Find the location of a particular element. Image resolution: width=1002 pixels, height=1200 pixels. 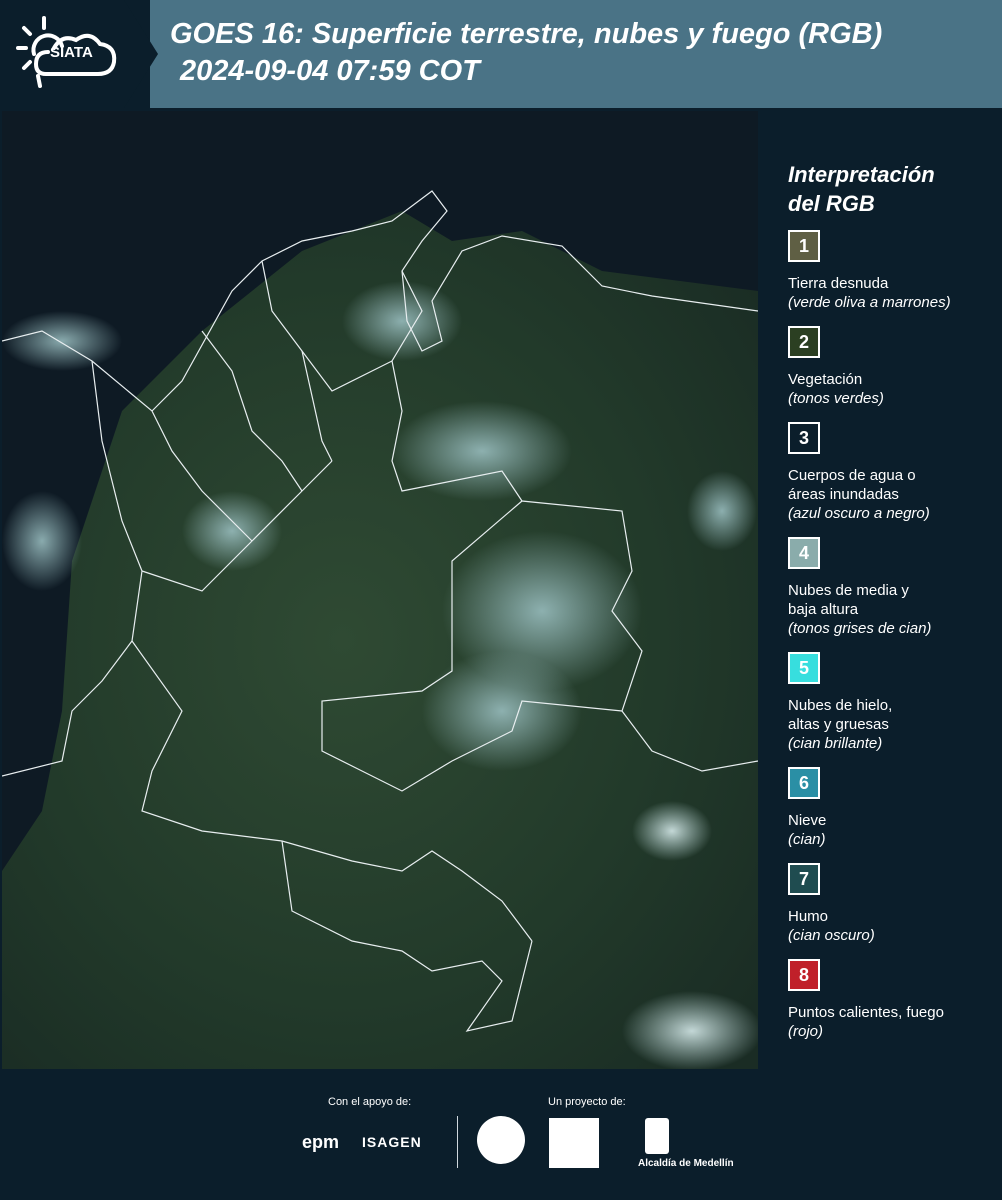

legend-item: 8 Puntos calientes, fuego (rojo) is located at coordinates (890, 1000).